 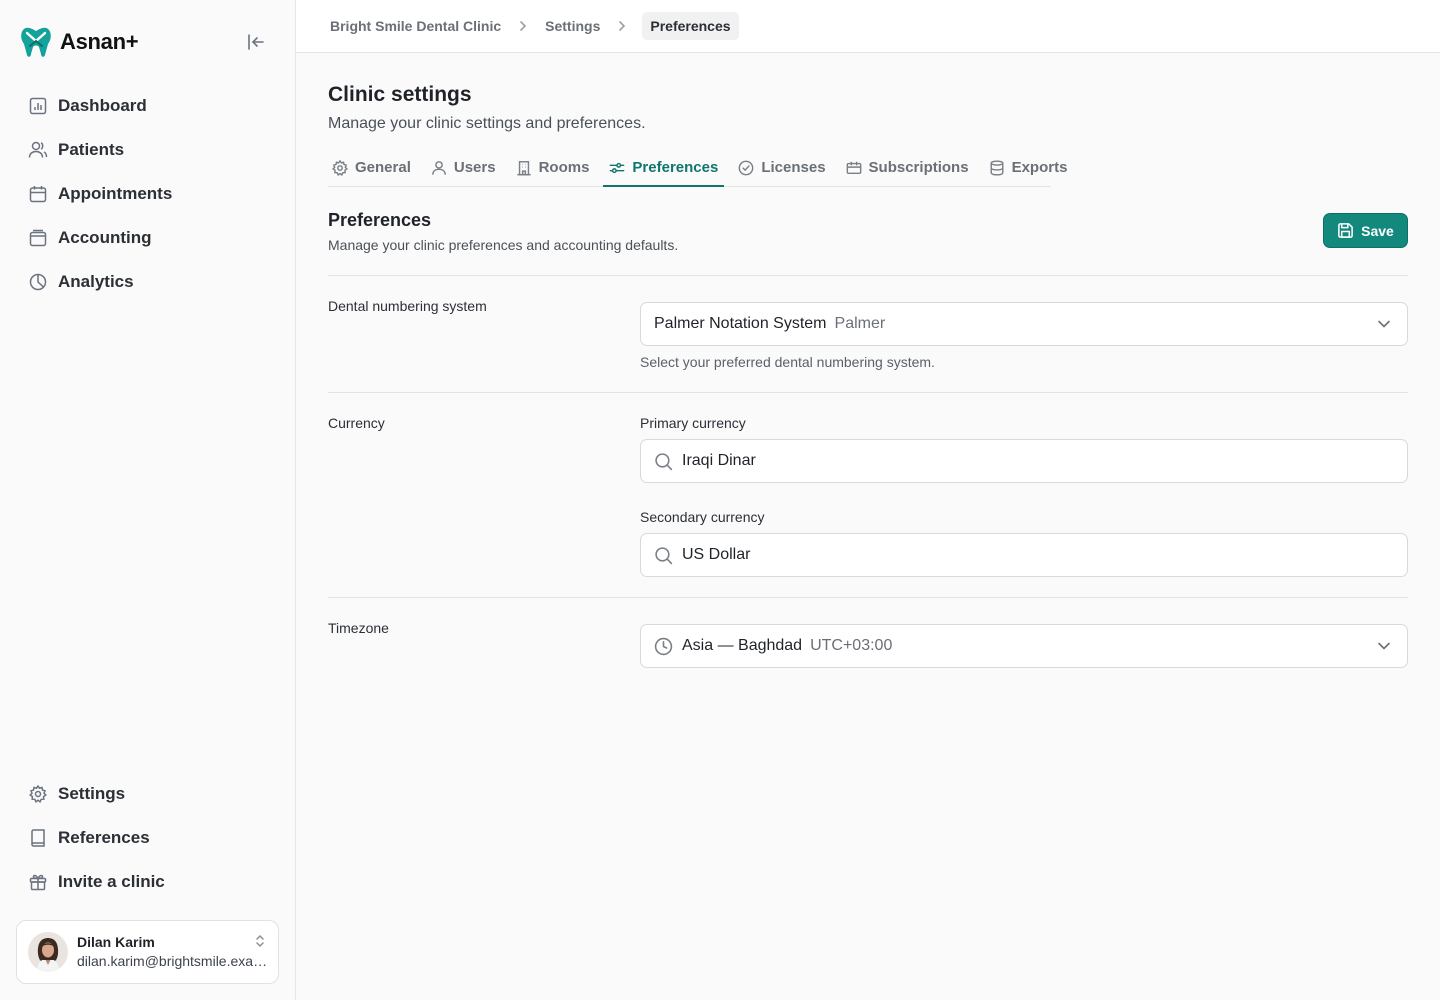 What do you see at coordinates (854, 168) in the screenshot?
I see `ticket-icon` at bounding box center [854, 168].